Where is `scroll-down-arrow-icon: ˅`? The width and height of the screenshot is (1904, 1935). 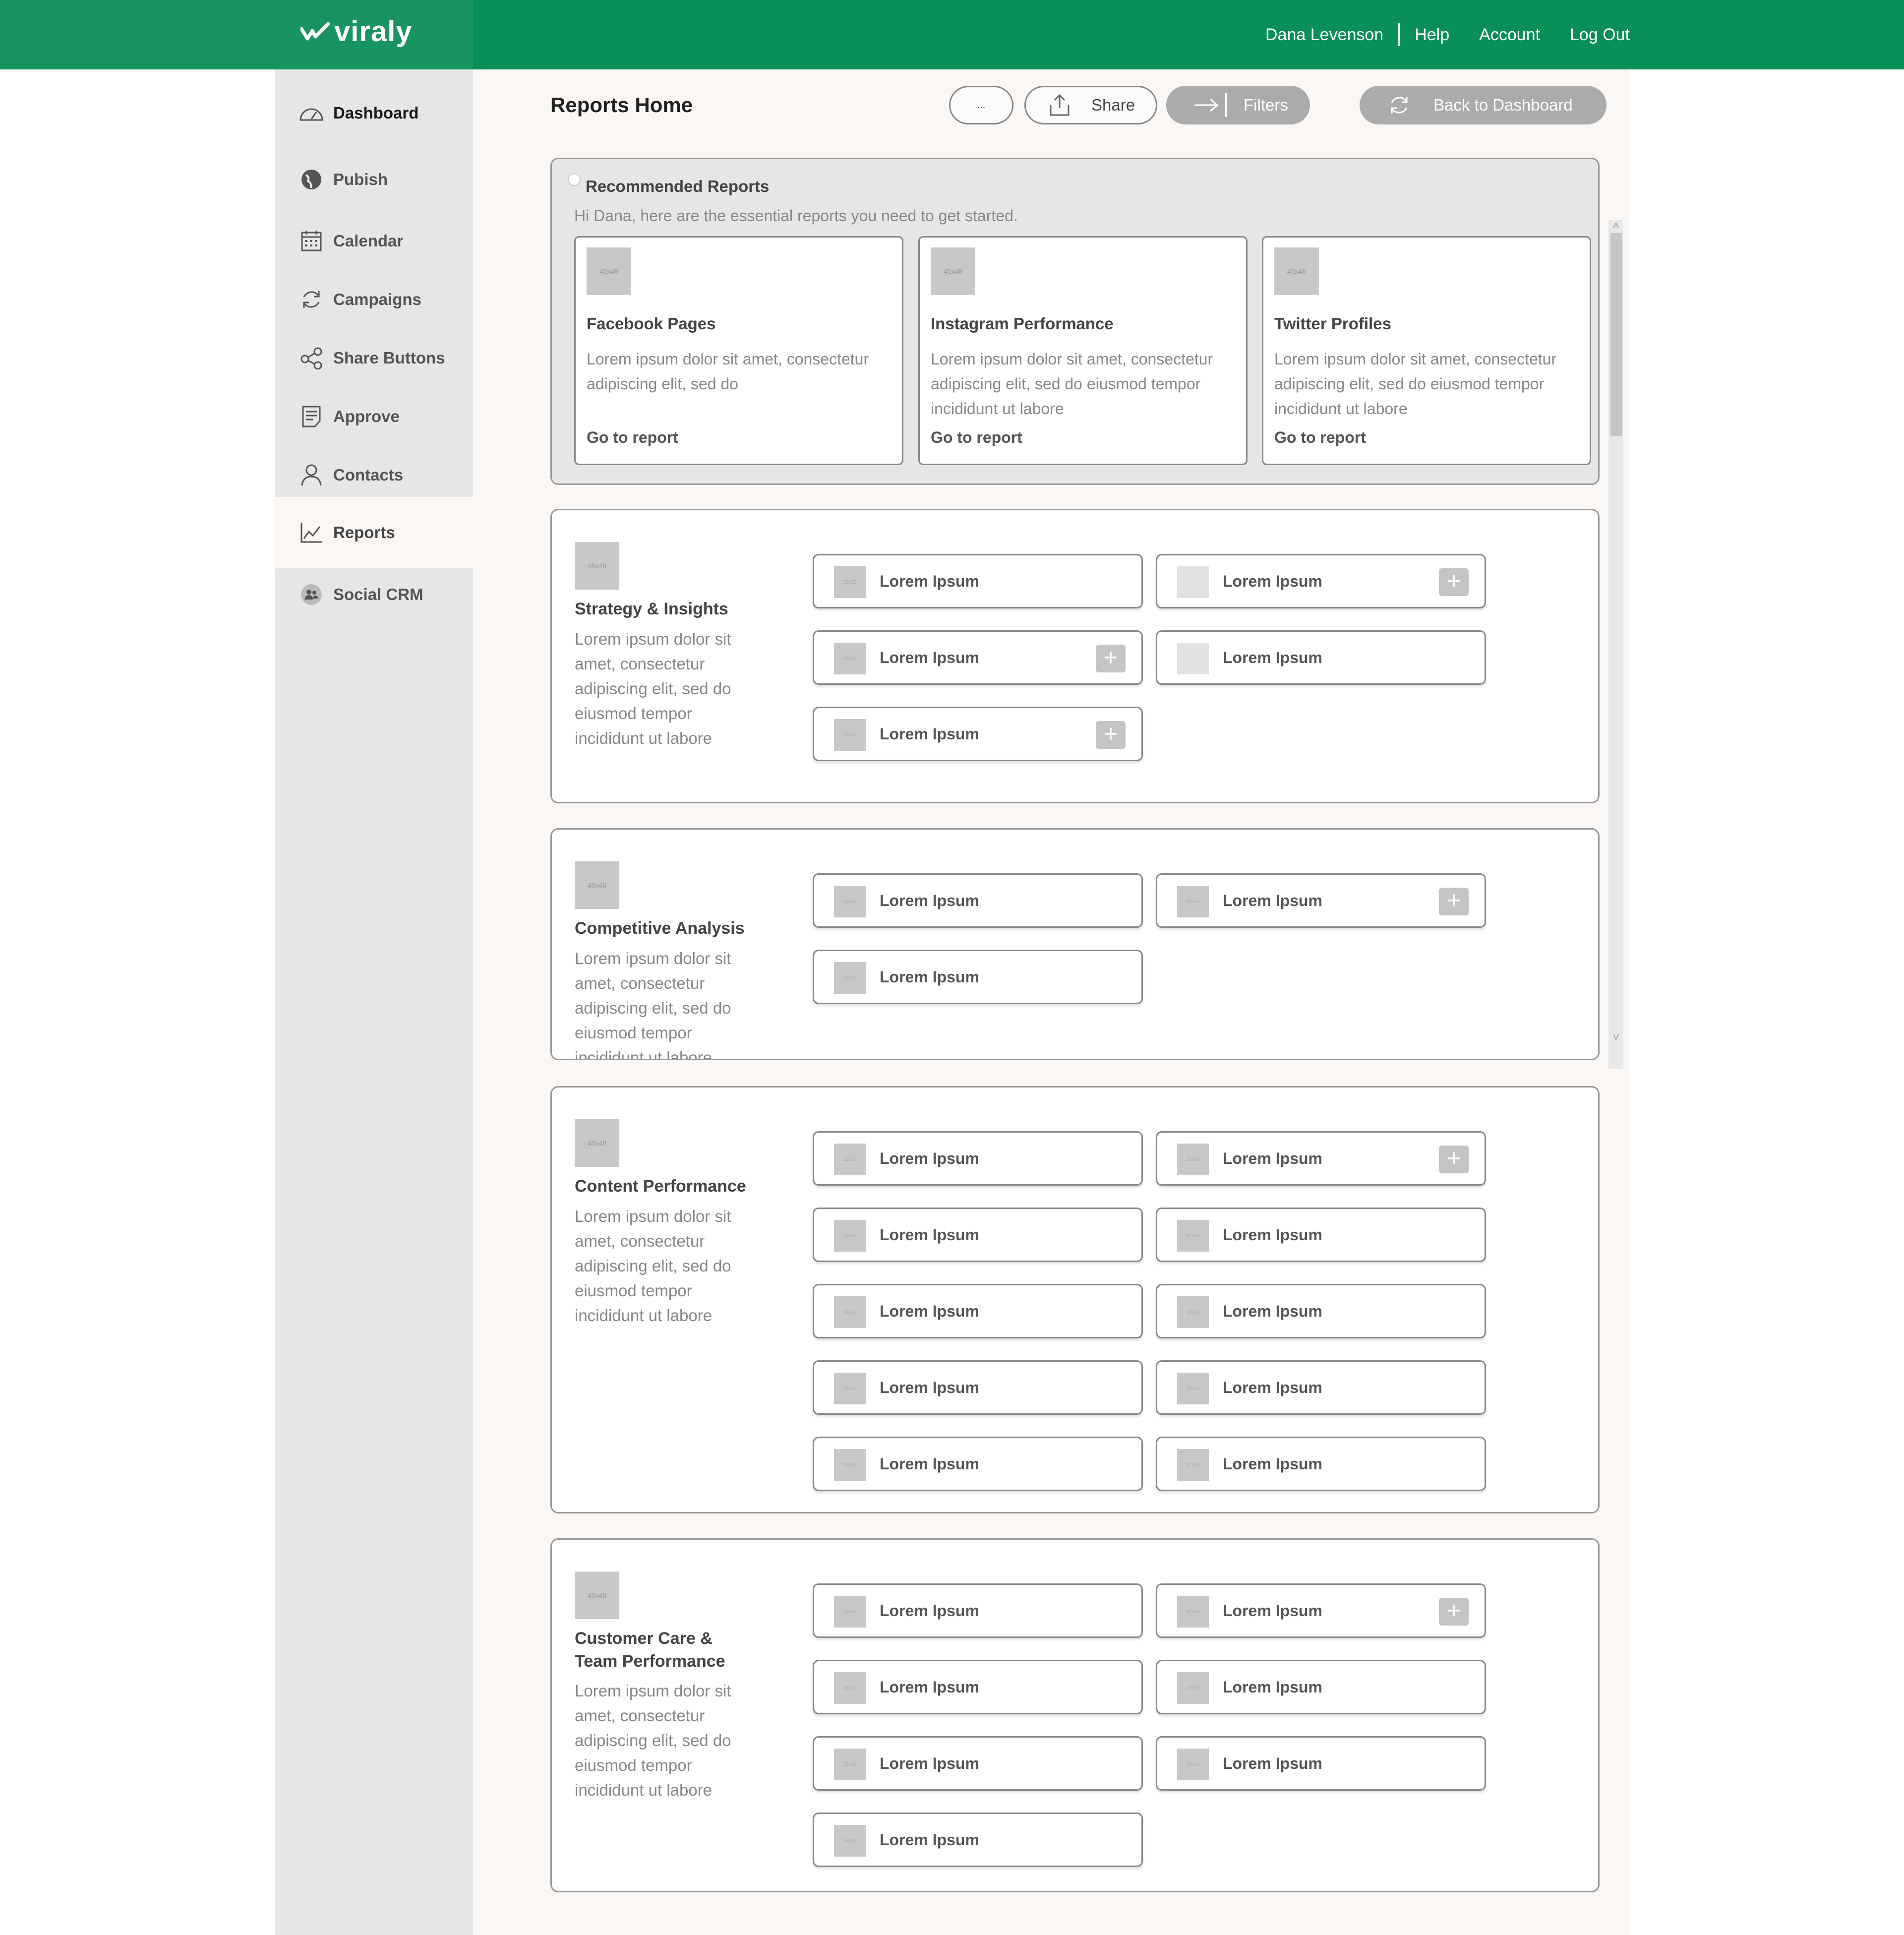
scroll-down-arrow-icon: ˅ is located at coordinates (1615, 1037).